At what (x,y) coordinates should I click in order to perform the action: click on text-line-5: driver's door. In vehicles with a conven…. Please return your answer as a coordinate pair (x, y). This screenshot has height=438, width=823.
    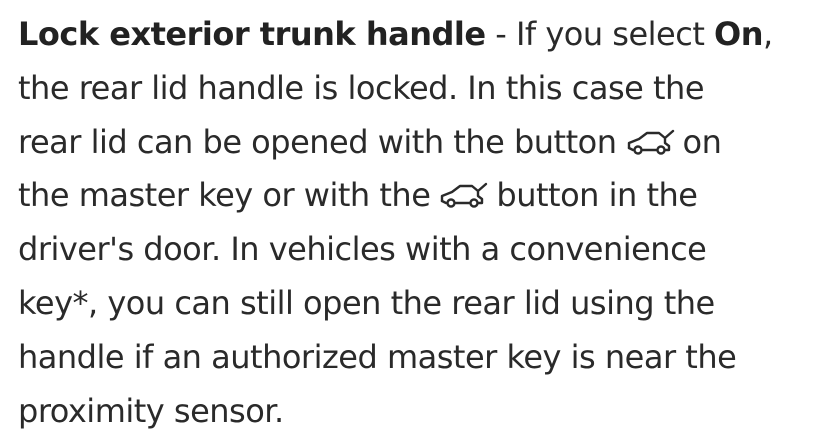
    Looking at the image, I should click on (362, 249).